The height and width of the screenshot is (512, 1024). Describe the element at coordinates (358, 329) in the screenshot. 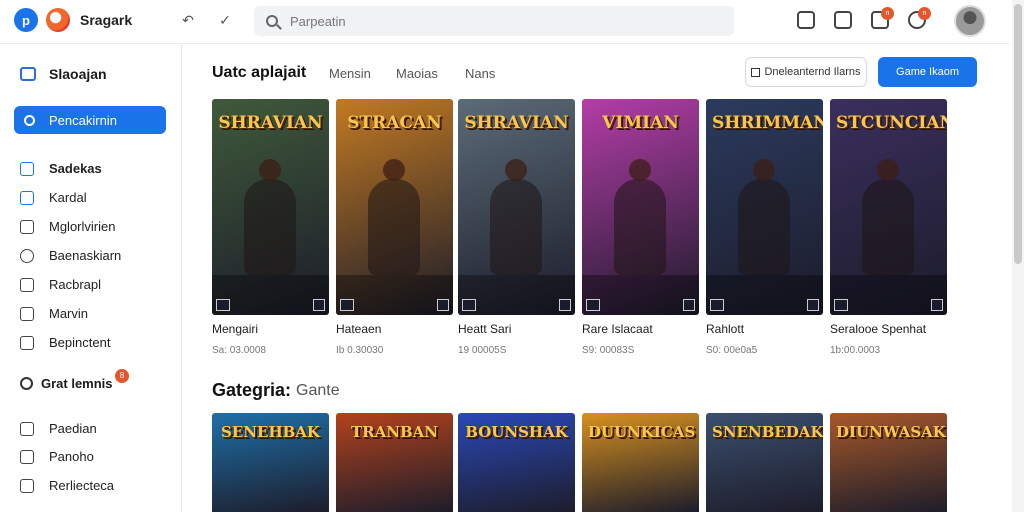

I see `game-title: Hateaen` at that location.